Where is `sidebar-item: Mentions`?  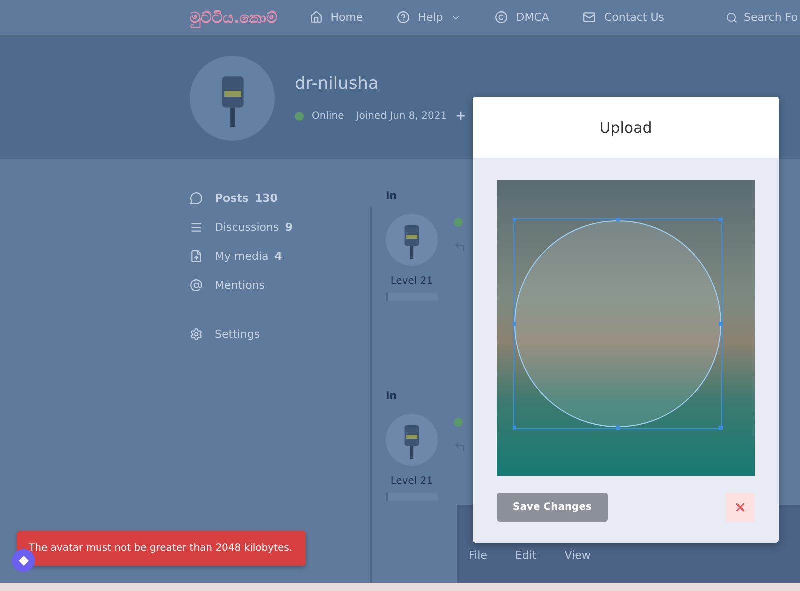
sidebar-item: Mentions is located at coordinates (280, 285).